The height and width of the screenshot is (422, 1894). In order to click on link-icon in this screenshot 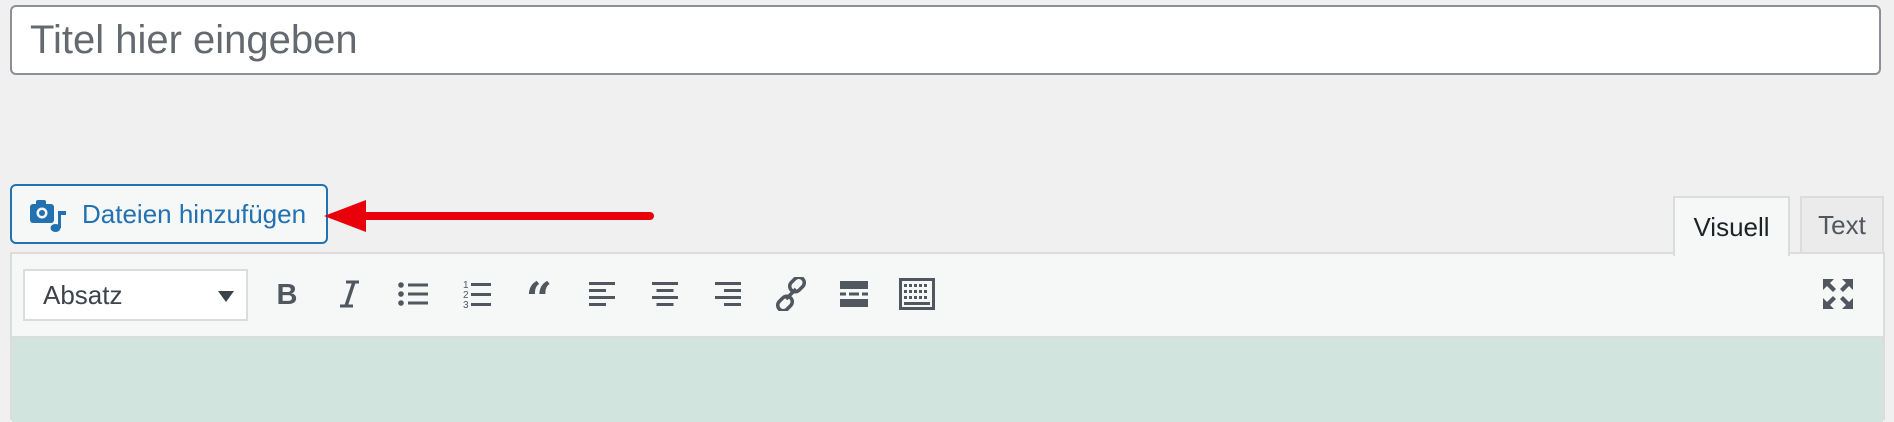, I will do `click(791, 294)`.